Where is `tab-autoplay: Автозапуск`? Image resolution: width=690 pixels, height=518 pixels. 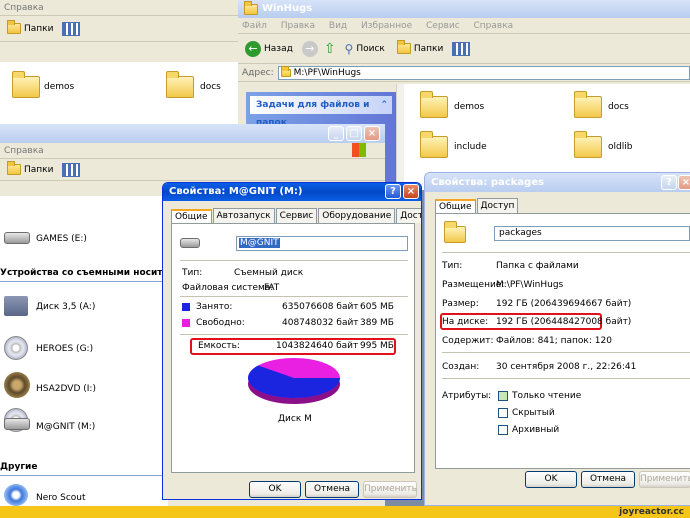 tab-autoplay: Автозапуск is located at coordinates (243, 215).